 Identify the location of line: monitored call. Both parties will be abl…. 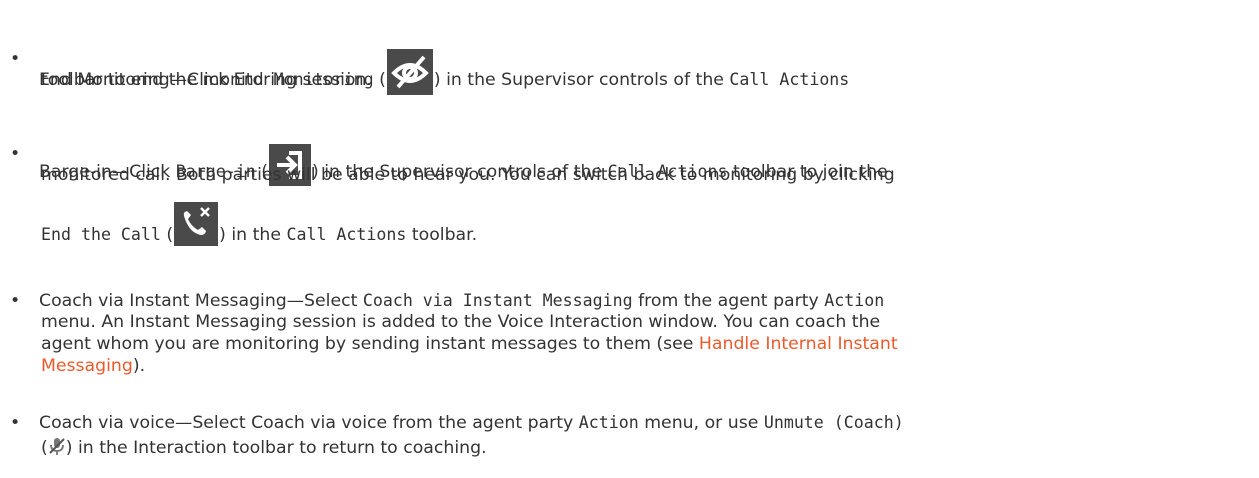
(468, 175).